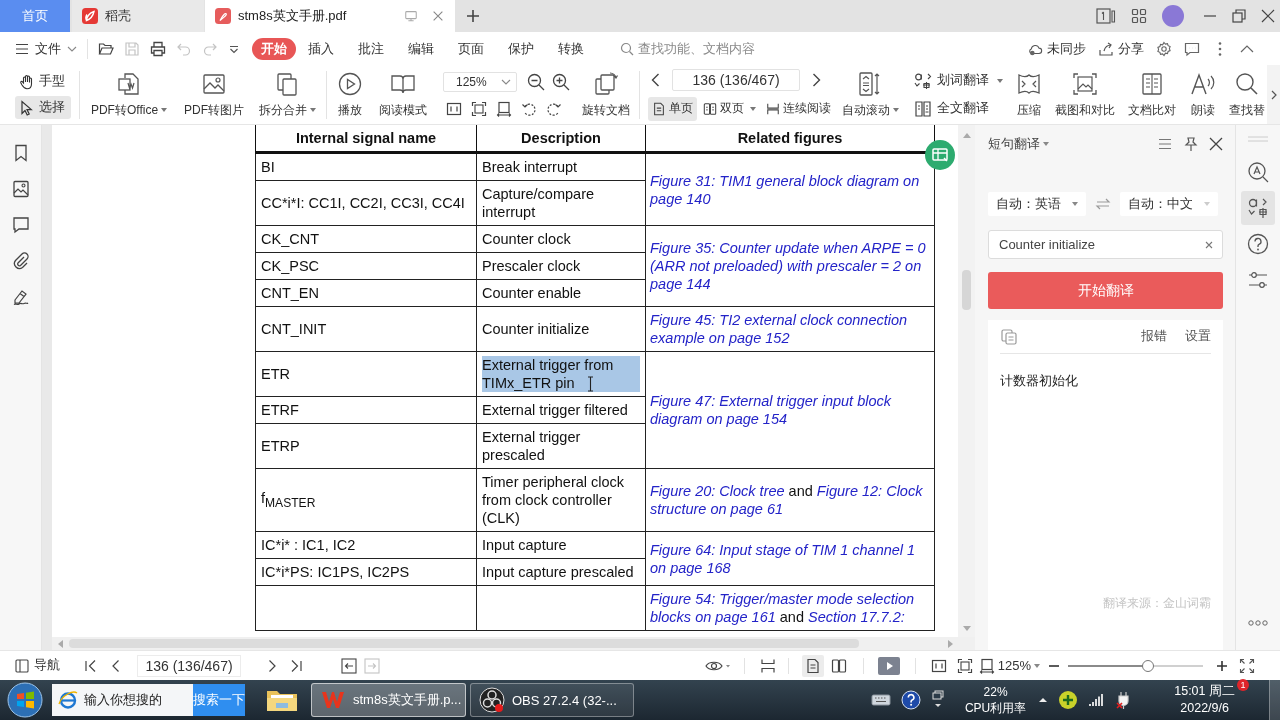 The height and width of the screenshot is (720, 1280). I want to click on help-icon, so click(910, 700).